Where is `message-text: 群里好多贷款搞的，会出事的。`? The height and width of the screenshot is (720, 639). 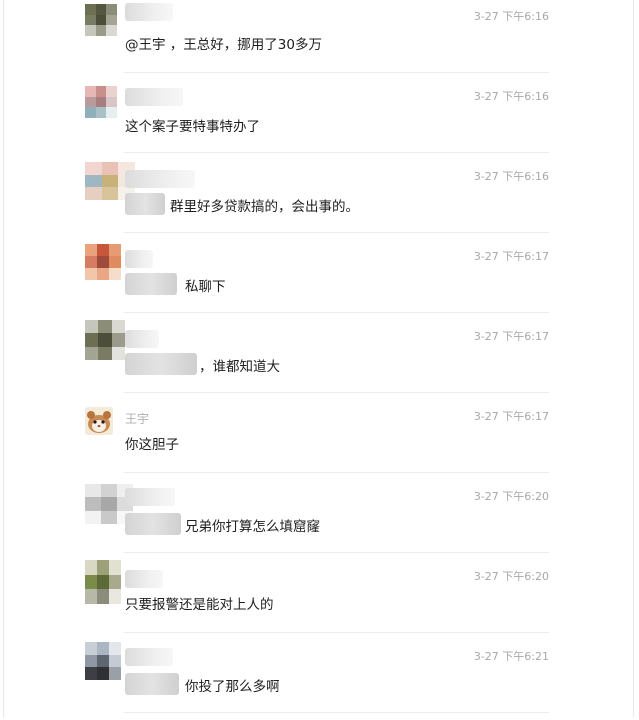 message-text: 群里好多贷款搞的，会出事的。 is located at coordinates (264, 207).